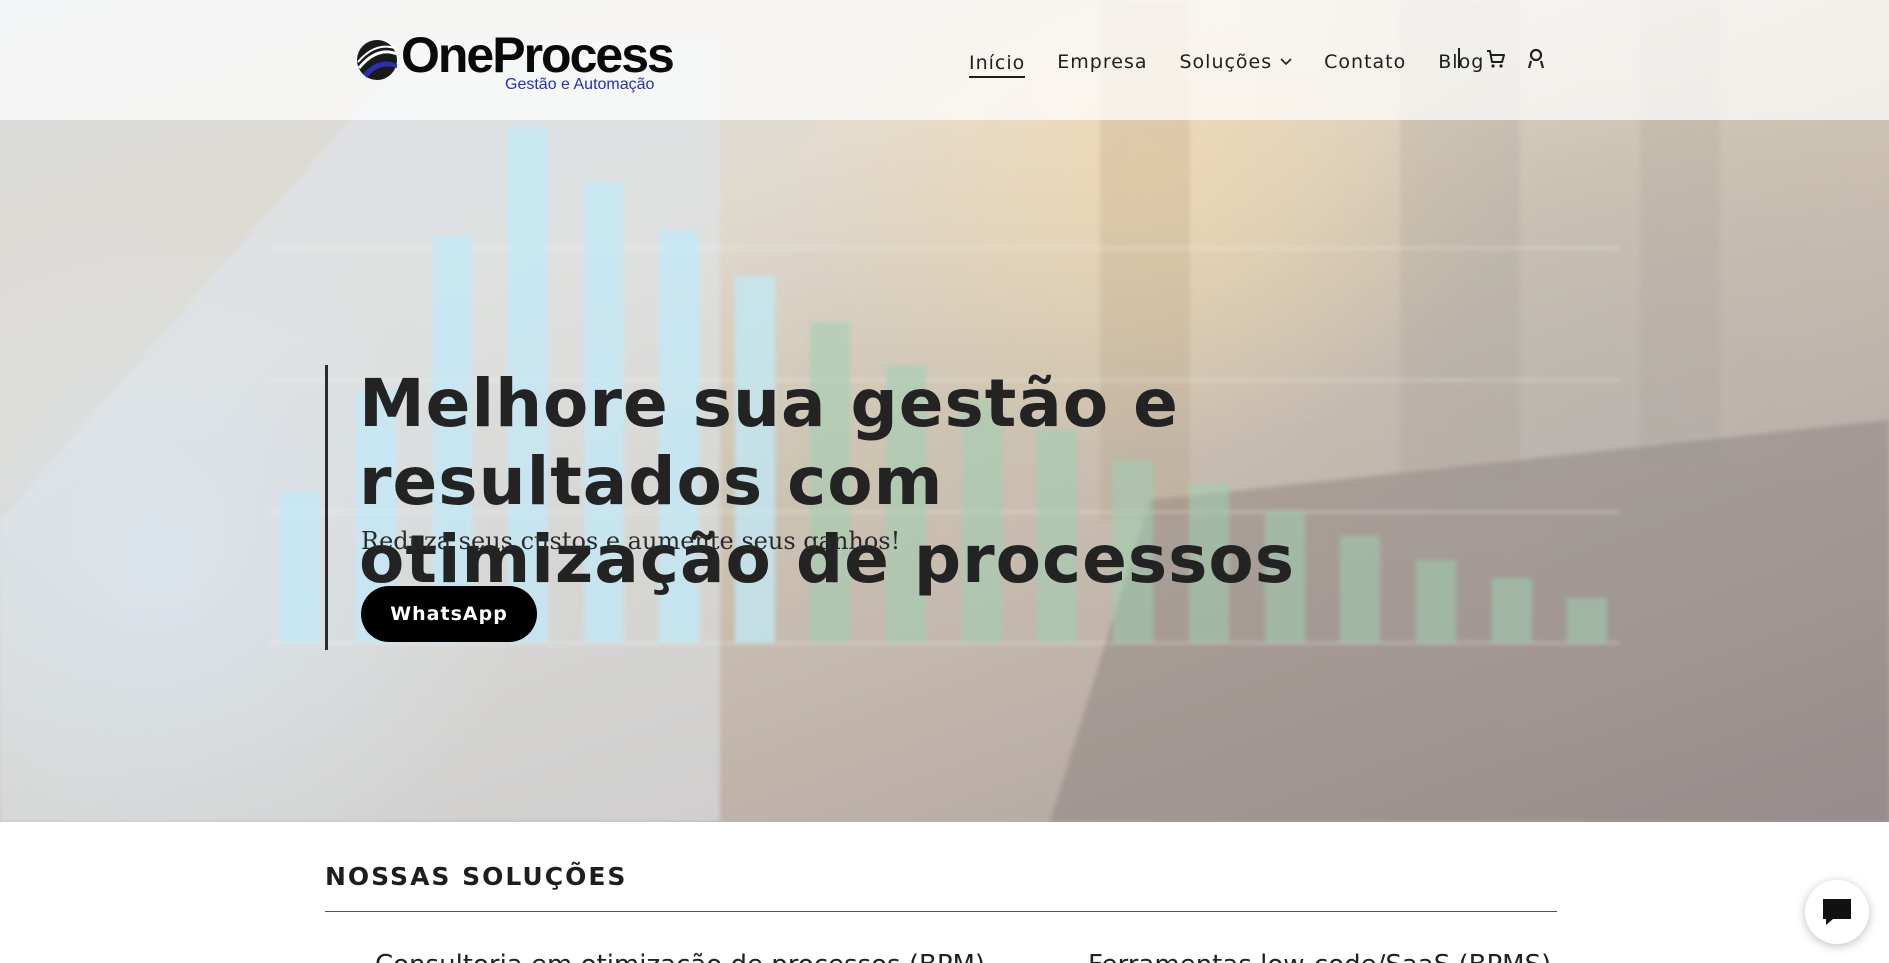  I want to click on section-divider, so click(941, 911).